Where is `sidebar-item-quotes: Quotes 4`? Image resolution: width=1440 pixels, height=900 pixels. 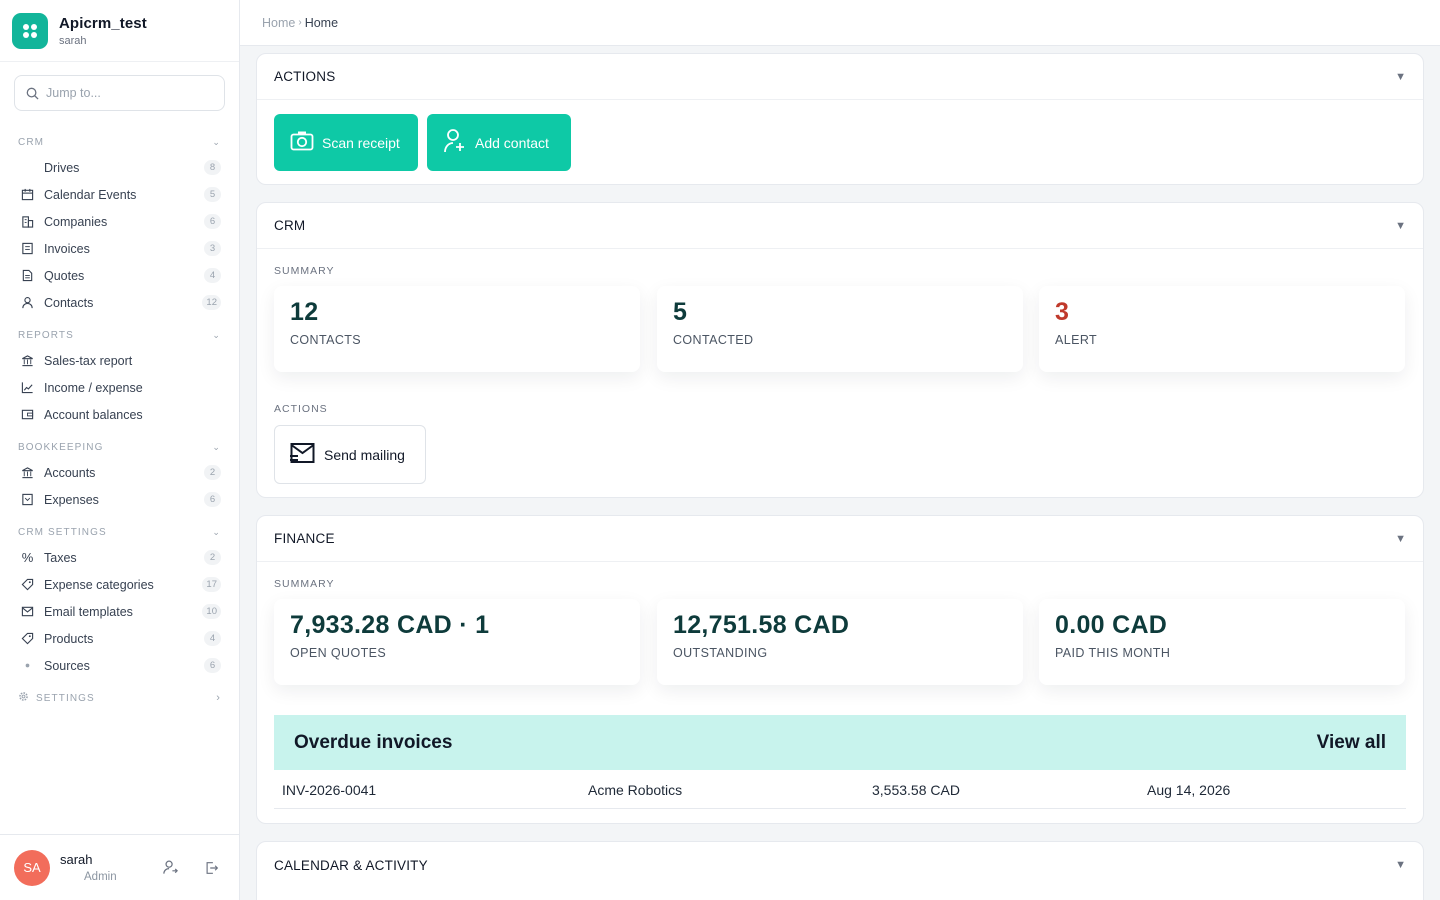
sidebar-item-quotes: Quotes 4 is located at coordinates (119, 275).